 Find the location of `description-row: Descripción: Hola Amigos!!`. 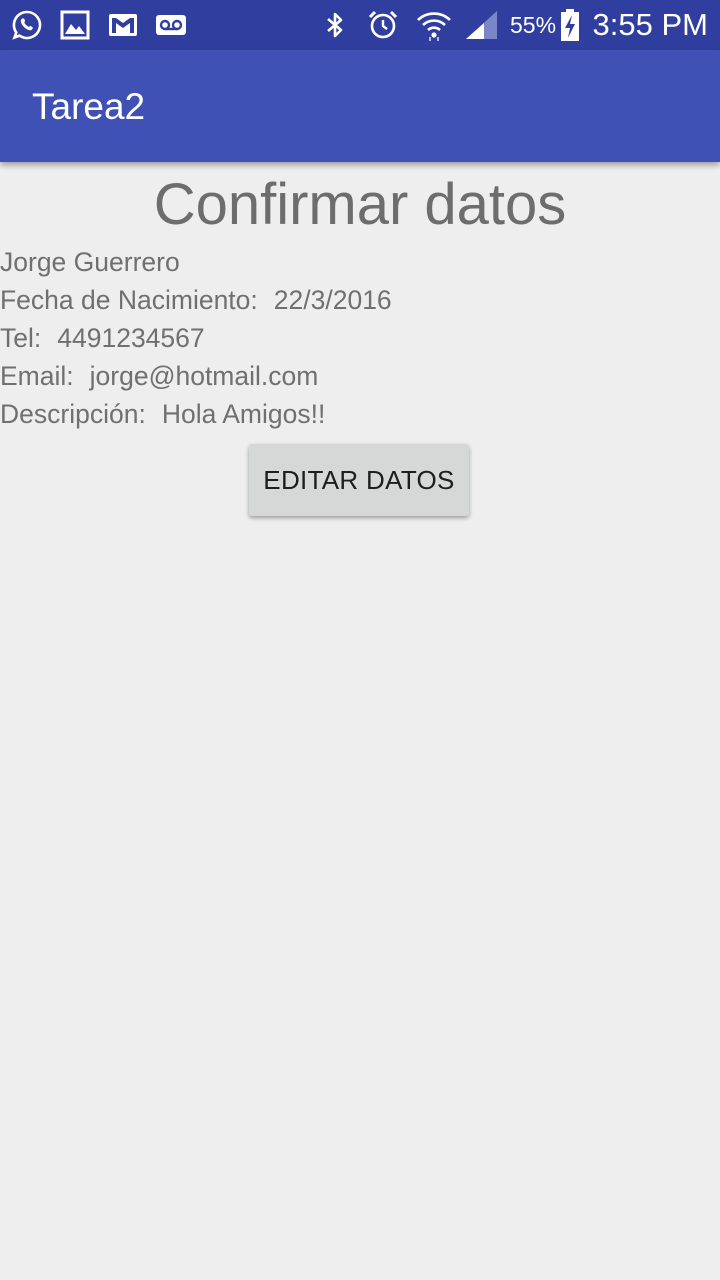

description-row: Descripción: Hola Amigos!! is located at coordinates (162, 414).